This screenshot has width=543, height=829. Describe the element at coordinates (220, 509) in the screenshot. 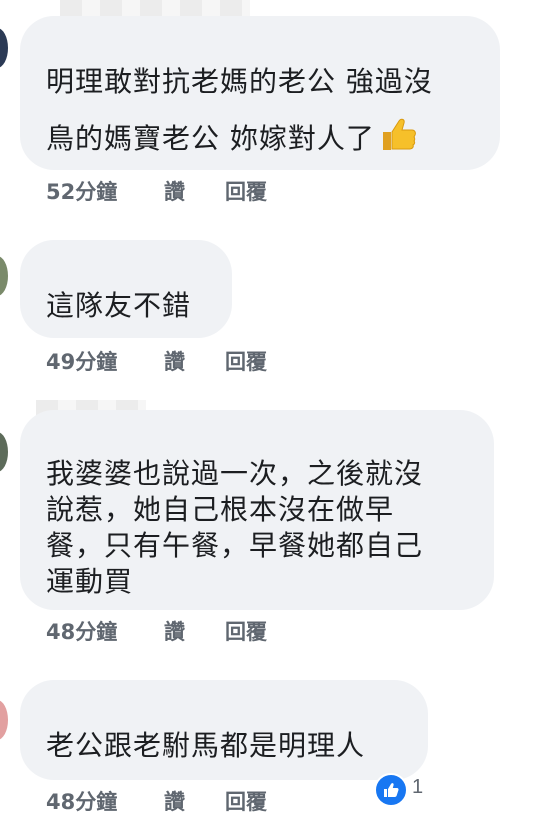

I see `comment-text-line: 說惹，她自己根本沒在做早` at that location.